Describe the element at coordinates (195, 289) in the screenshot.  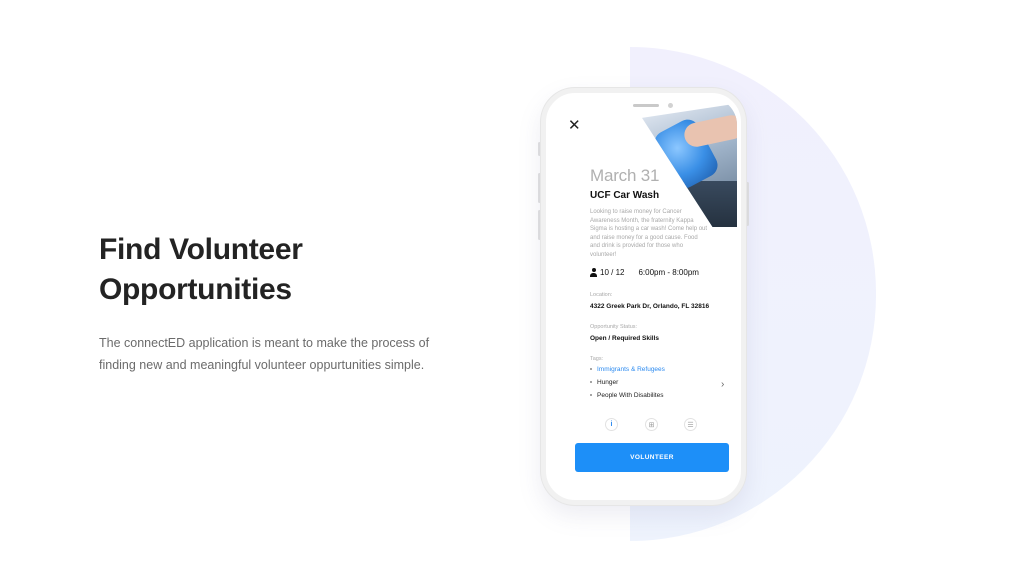
I see `heading-line-2: Opportunities` at that location.